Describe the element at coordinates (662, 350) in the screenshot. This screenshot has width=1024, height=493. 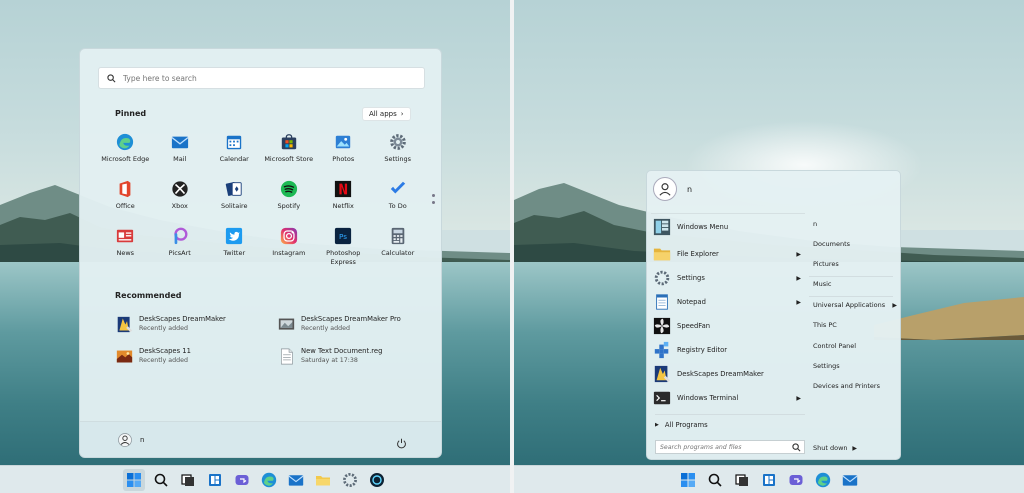
I see `registry-editor-icon` at that location.